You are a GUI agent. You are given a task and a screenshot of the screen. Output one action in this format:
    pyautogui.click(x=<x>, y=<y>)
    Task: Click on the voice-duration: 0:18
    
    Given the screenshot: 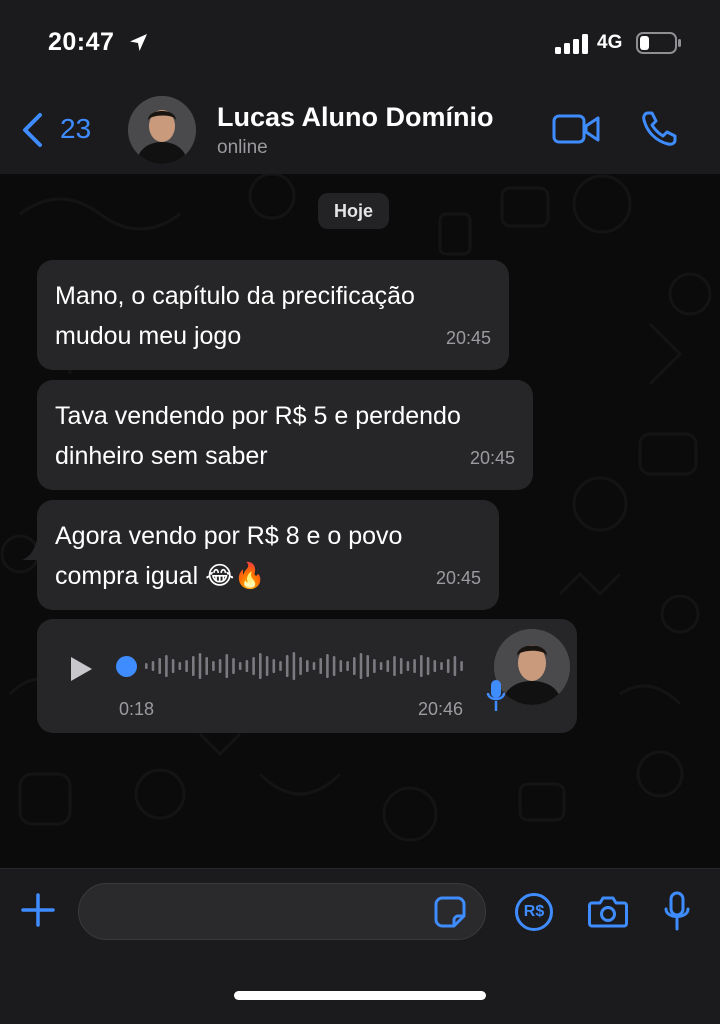 What is the action you would take?
    pyautogui.click(x=137, y=709)
    